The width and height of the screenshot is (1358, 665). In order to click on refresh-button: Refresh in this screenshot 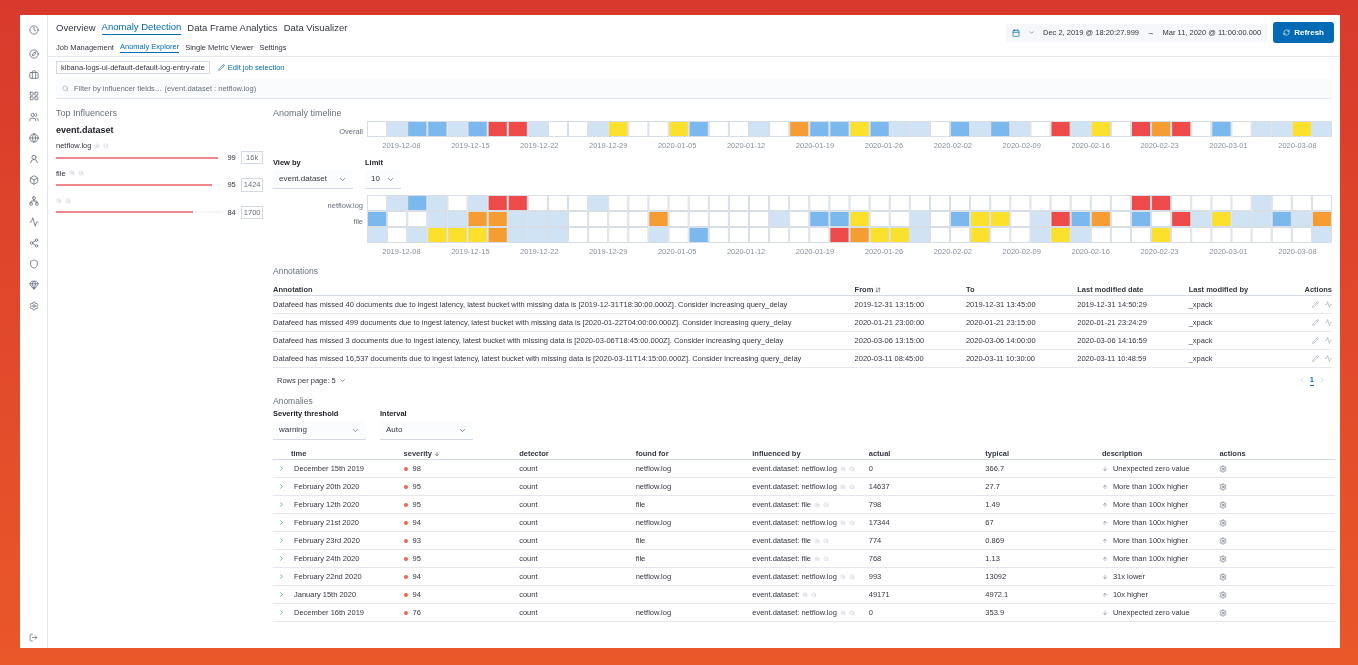, I will do `click(1303, 32)`.